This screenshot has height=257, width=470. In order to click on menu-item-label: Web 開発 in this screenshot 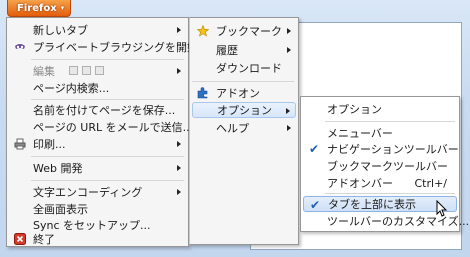, I will do `click(58, 168)`.